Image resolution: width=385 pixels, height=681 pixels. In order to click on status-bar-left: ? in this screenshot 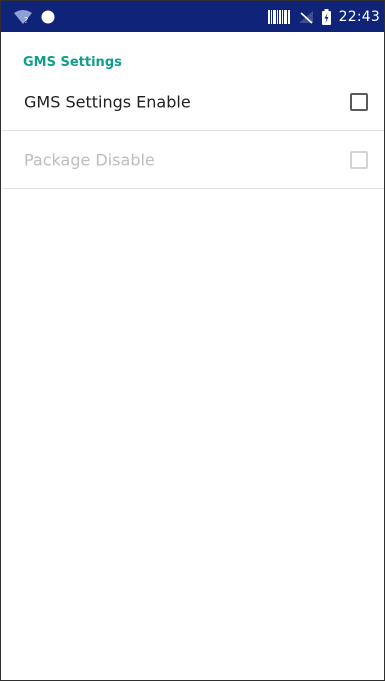, I will do `click(34, 17)`.